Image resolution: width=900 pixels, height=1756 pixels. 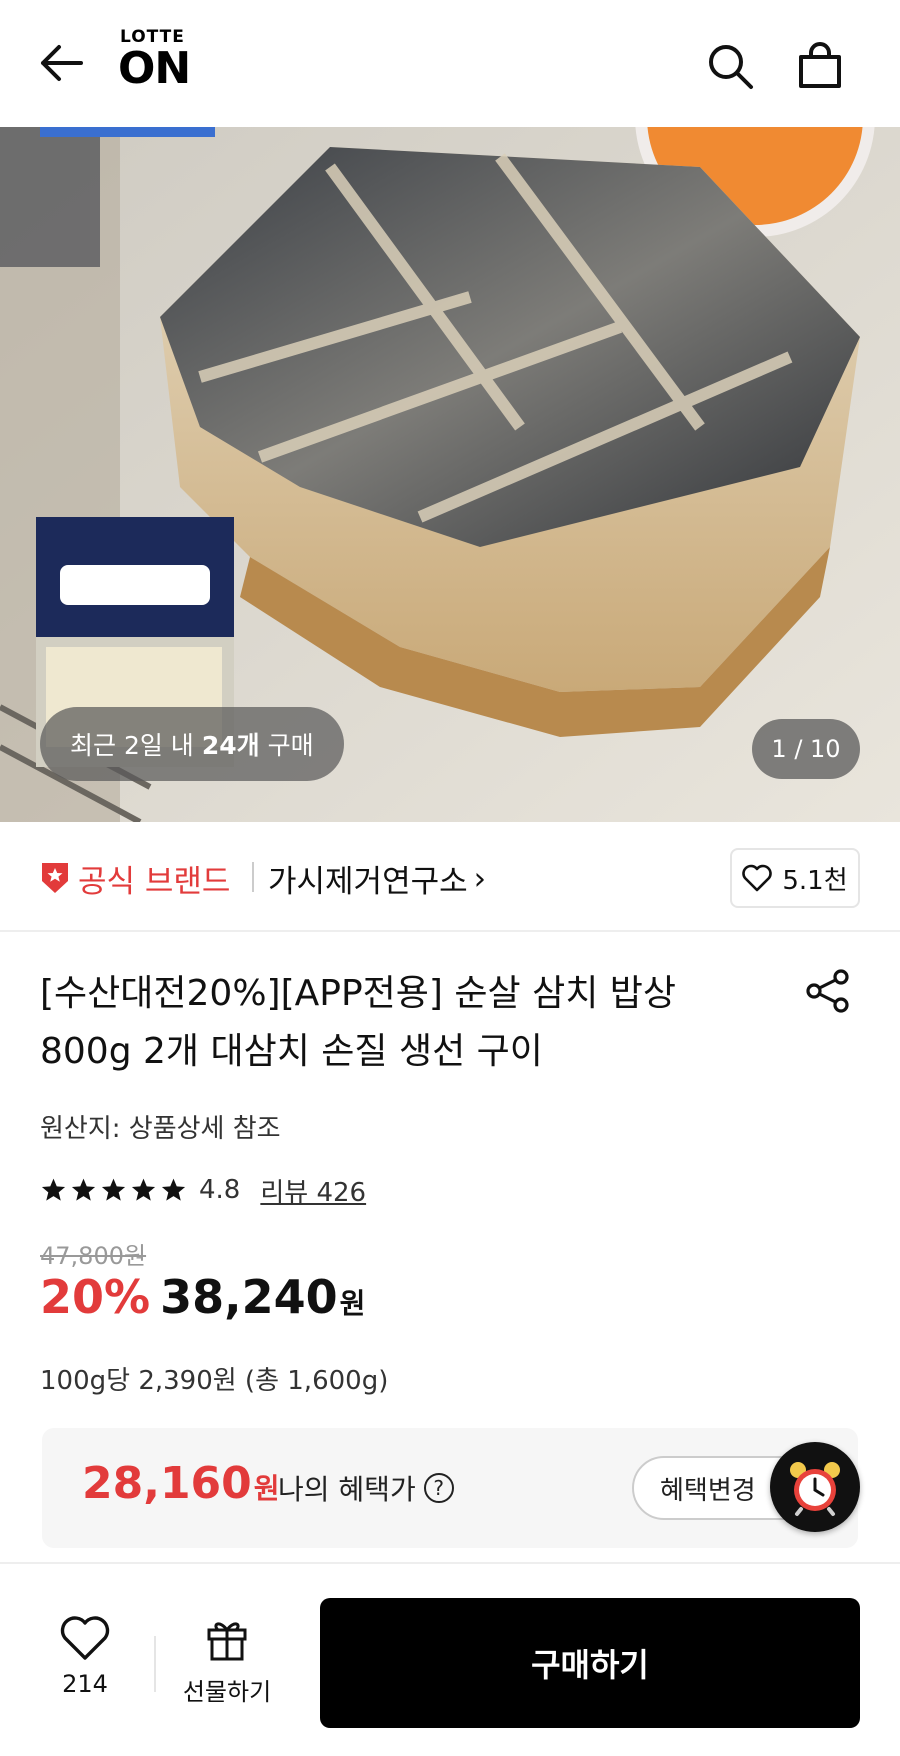 What do you see at coordinates (438, 1488) in the screenshot?
I see `help-icon: ?` at bounding box center [438, 1488].